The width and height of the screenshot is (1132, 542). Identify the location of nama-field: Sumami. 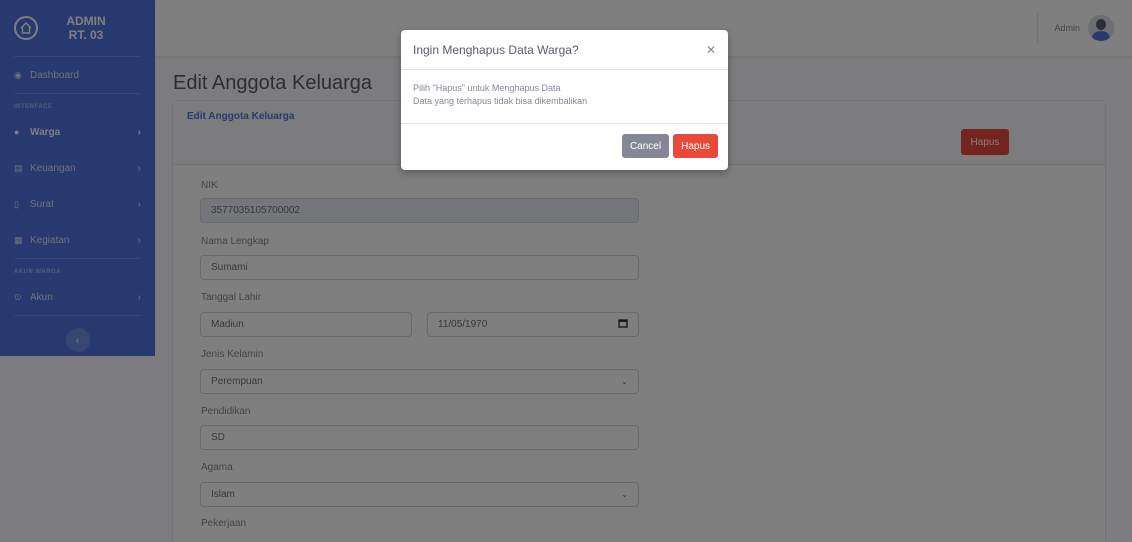
(419, 267).